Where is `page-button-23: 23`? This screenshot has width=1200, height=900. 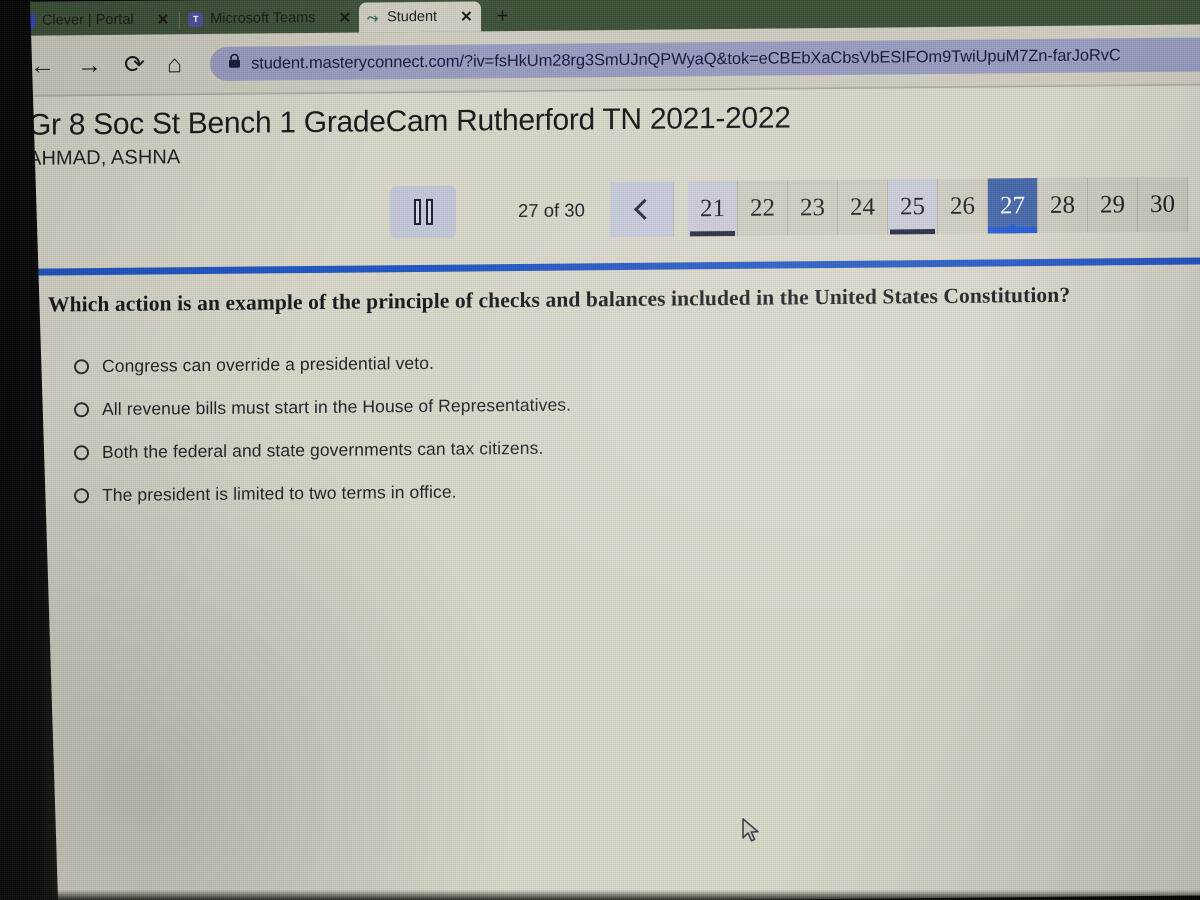 page-button-23: 23 is located at coordinates (813, 207).